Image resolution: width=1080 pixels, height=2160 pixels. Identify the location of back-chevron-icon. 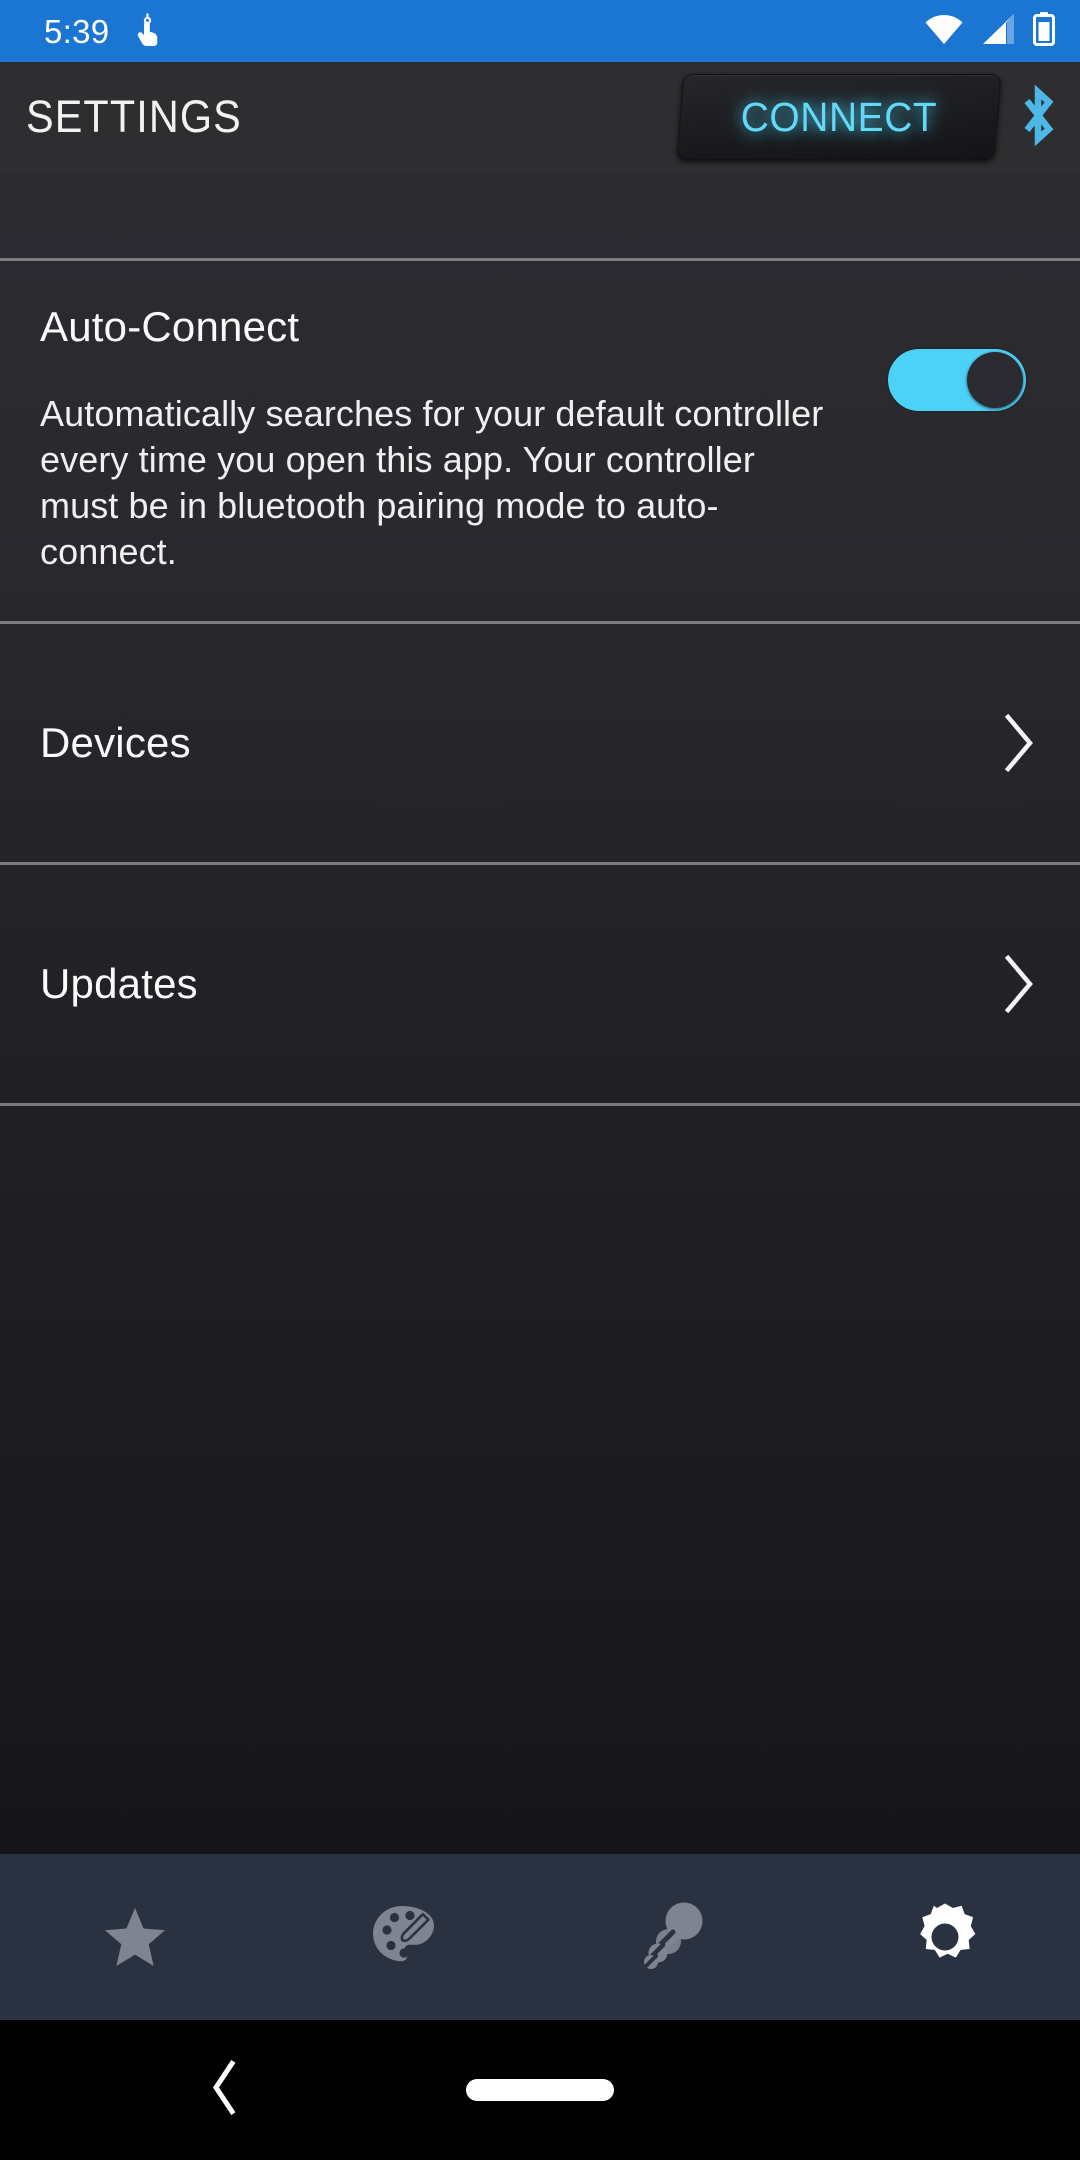
(225, 2090).